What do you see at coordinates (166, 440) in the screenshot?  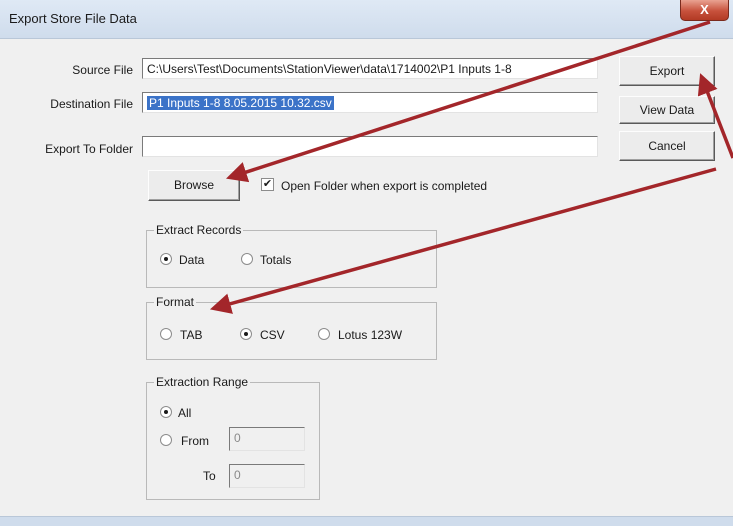 I see `radio-from` at bounding box center [166, 440].